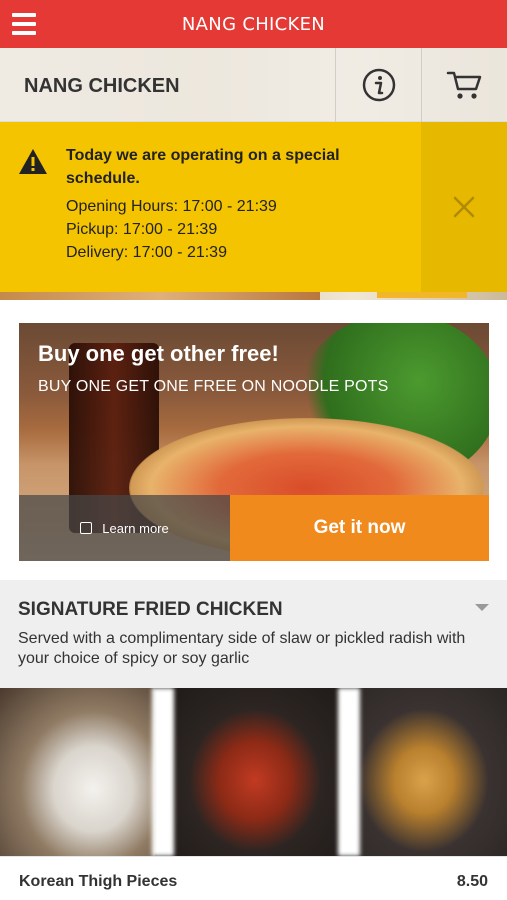 This screenshot has height=900, width=507. I want to click on warning-icon, so click(33, 161).